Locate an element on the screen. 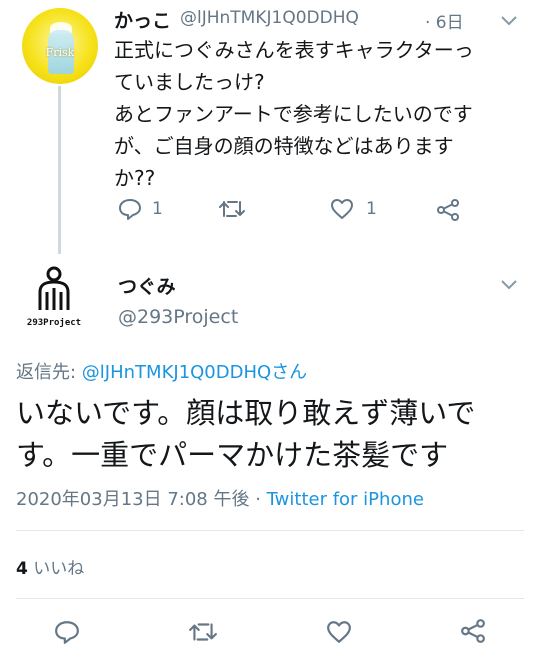 This screenshot has width=540, height=668. avatar-text: 293Project is located at coordinates (54, 323).